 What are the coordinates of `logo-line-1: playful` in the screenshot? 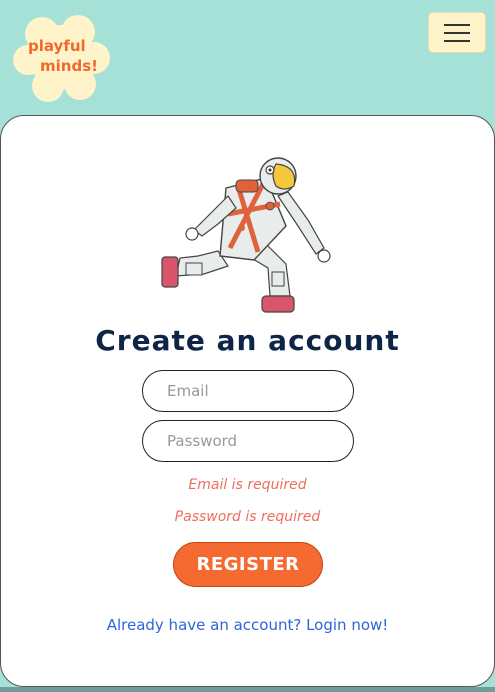 It's located at (57, 46).